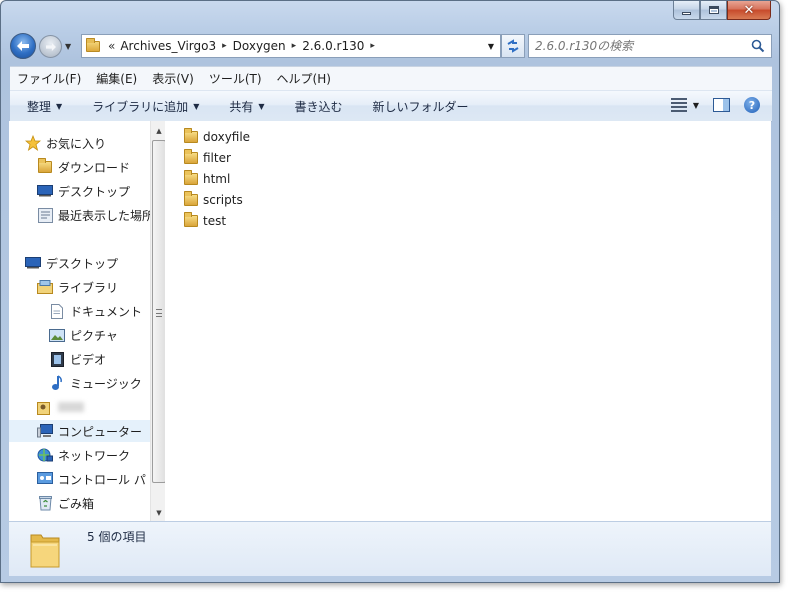 The image size is (800, 600). I want to click on menu-help: ヘルプ(H), so click(304, 78).